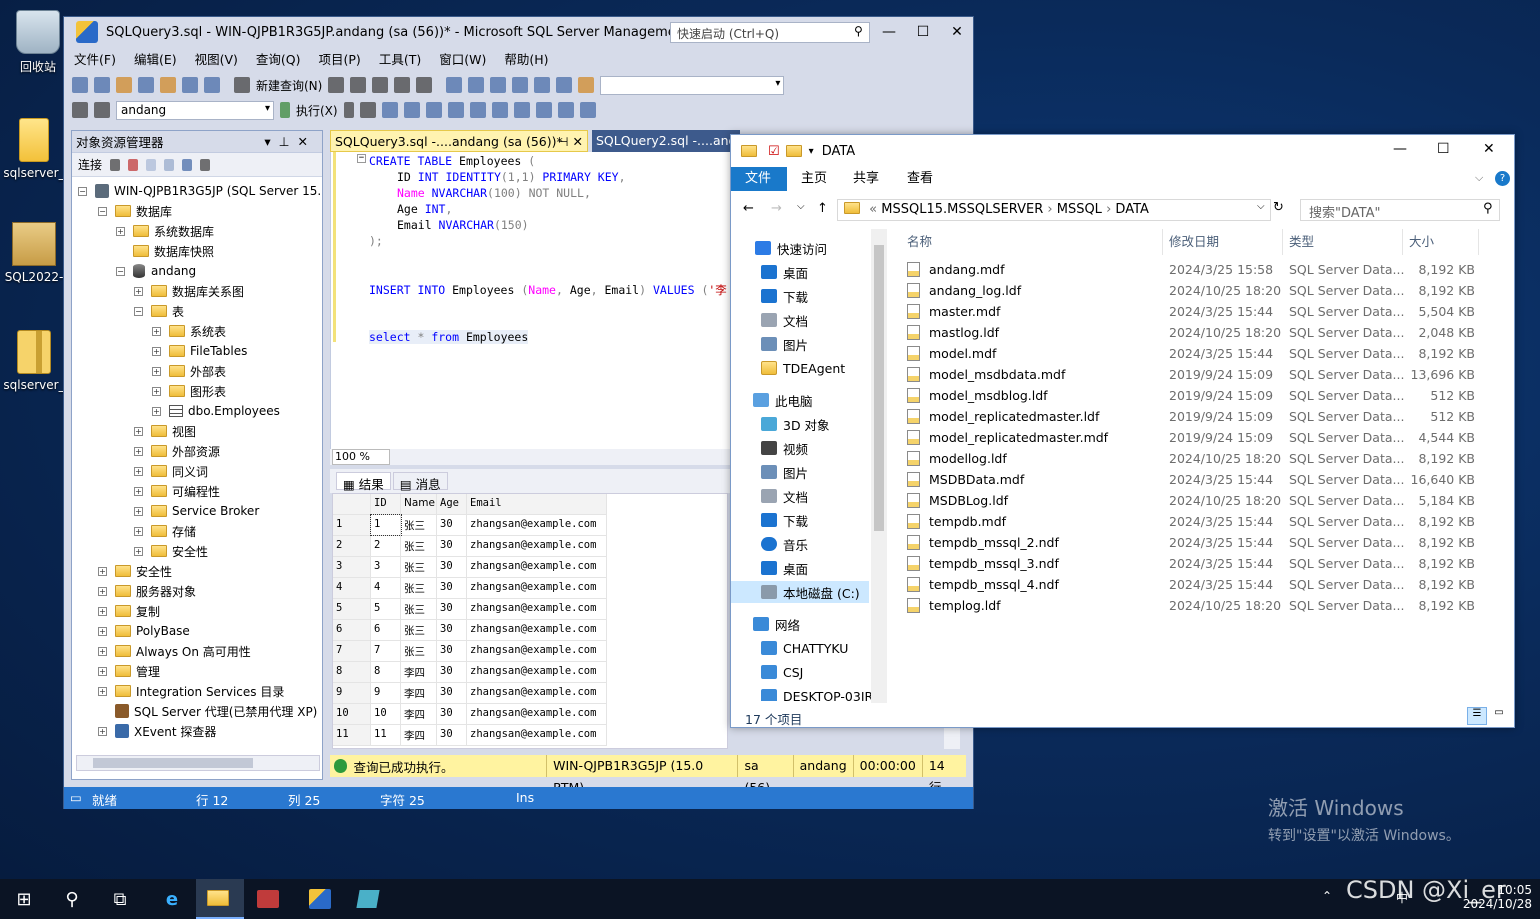  What do you see at coordinates (879, 466) in the screenshot?
I see `navigation-scrollbar` at bounding box center [879, 466].